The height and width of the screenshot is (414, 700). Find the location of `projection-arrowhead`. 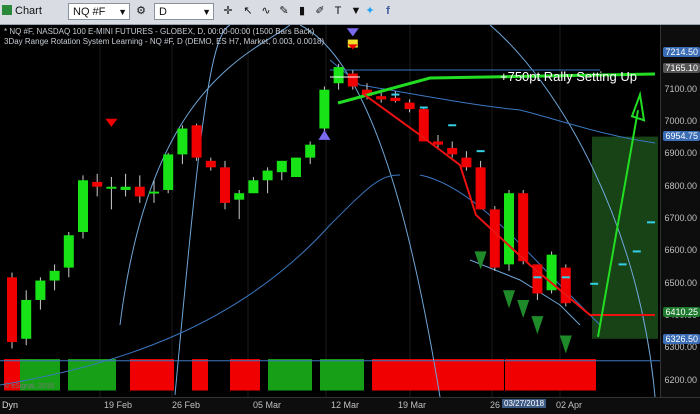

projection-arrowhead is located at coordinates (638, 106).